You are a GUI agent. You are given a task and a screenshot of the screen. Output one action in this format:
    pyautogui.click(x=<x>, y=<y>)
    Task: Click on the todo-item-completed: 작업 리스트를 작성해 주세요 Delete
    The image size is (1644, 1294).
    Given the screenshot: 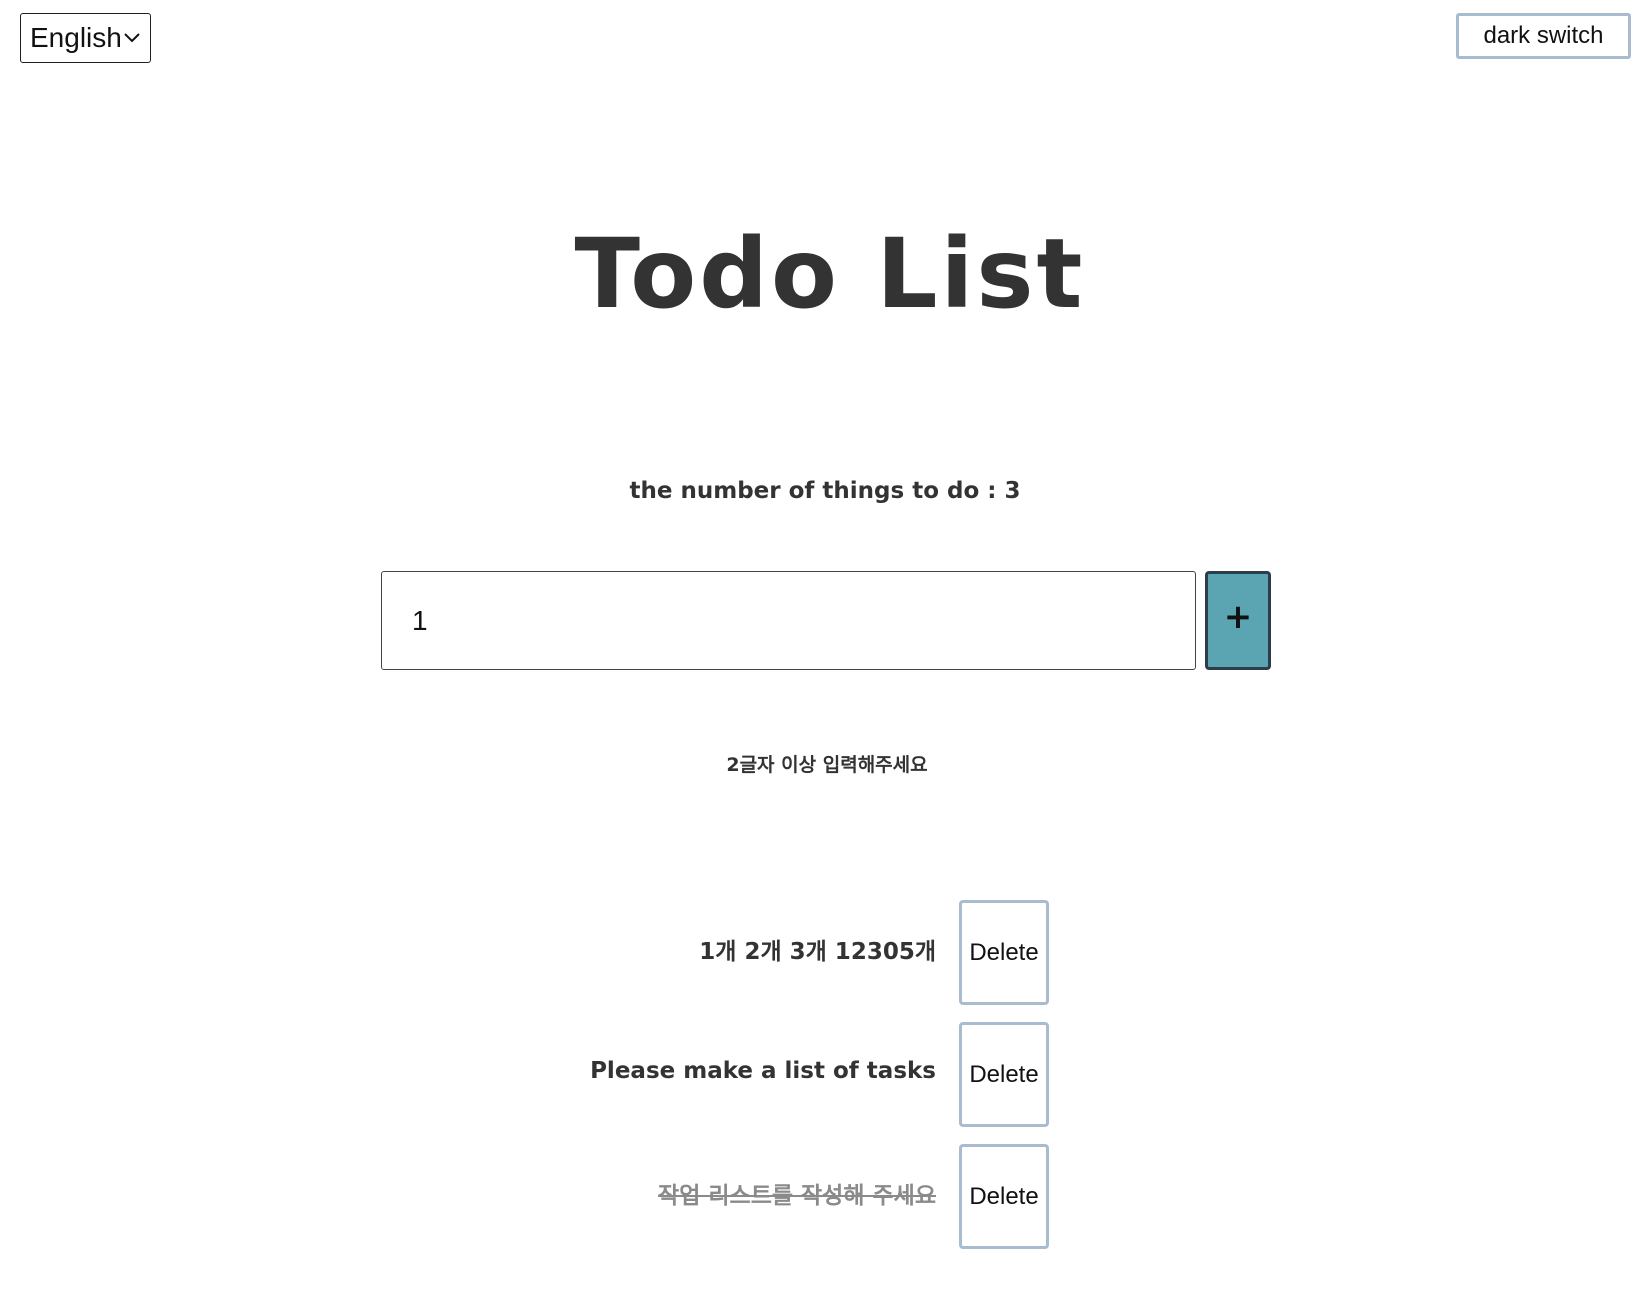 What is the action you would take?
    pyautogui.click(x=822, y=1196)
    